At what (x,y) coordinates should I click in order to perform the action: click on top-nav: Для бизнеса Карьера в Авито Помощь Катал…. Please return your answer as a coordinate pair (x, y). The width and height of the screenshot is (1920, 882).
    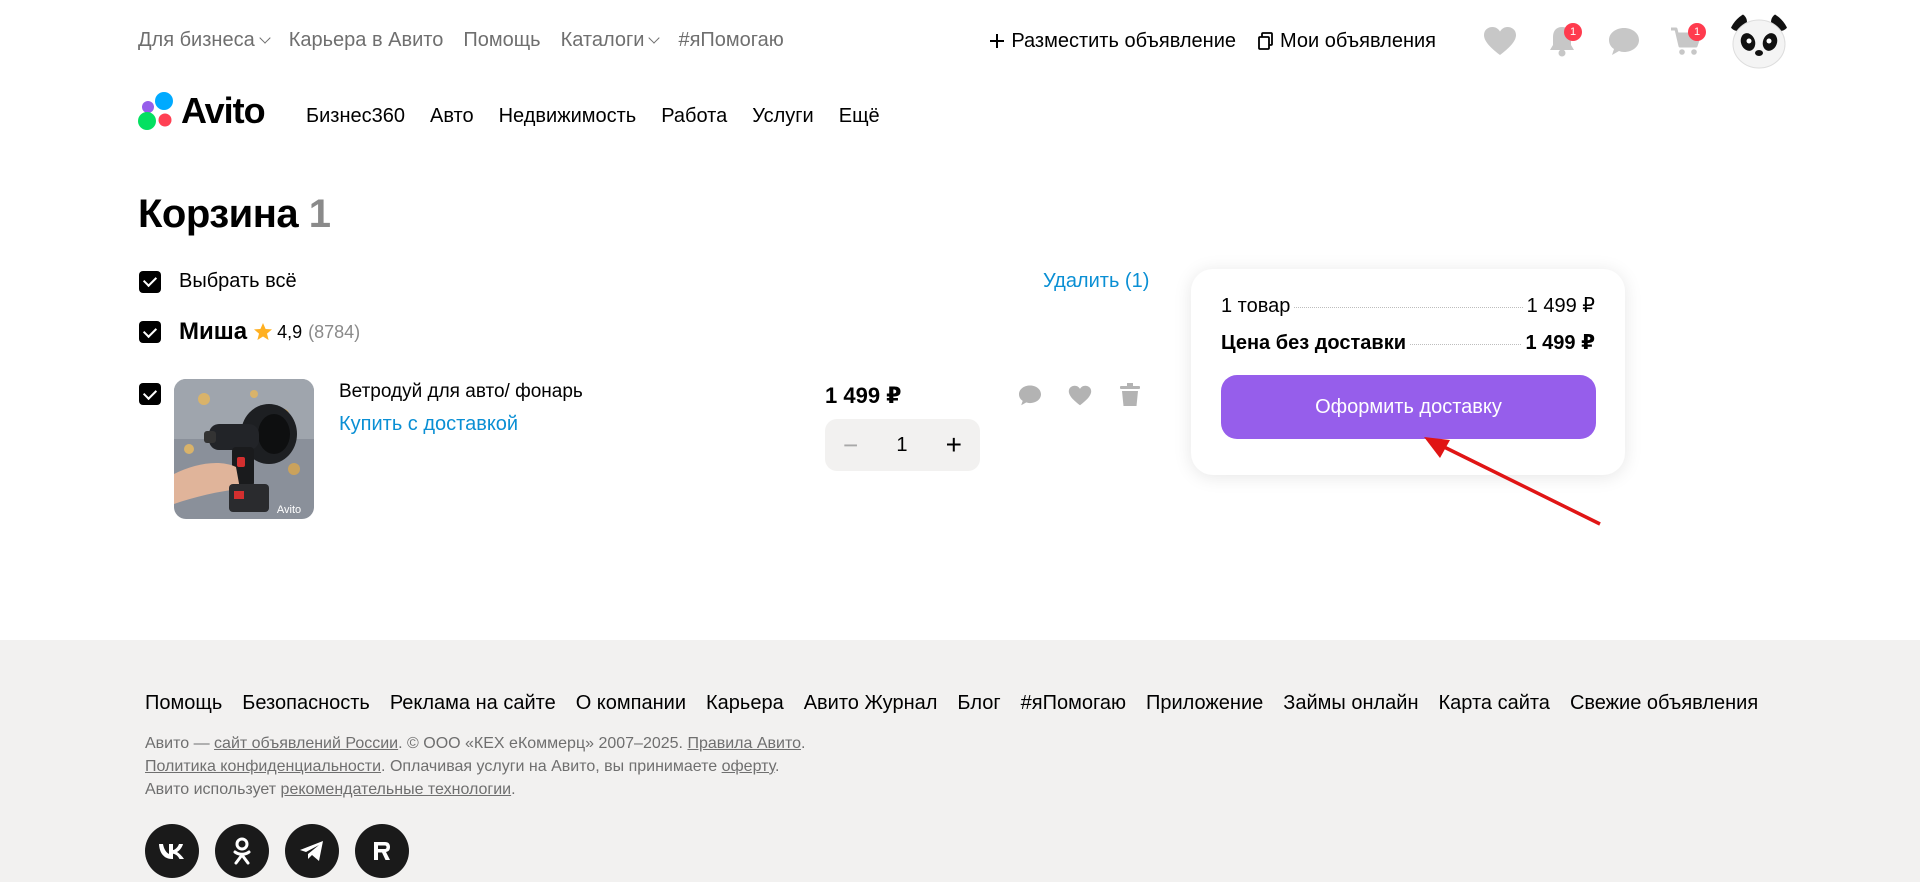
    Looking at the image, I should click on (461, 40).